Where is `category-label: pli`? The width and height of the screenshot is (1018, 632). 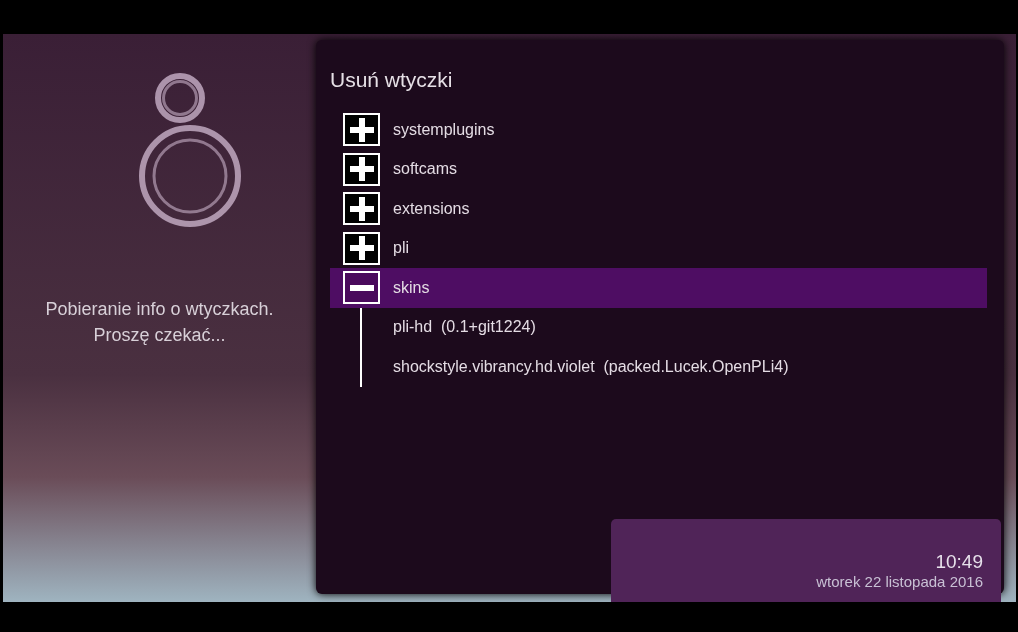 category-label: pli is located at coordinates (401, 248).